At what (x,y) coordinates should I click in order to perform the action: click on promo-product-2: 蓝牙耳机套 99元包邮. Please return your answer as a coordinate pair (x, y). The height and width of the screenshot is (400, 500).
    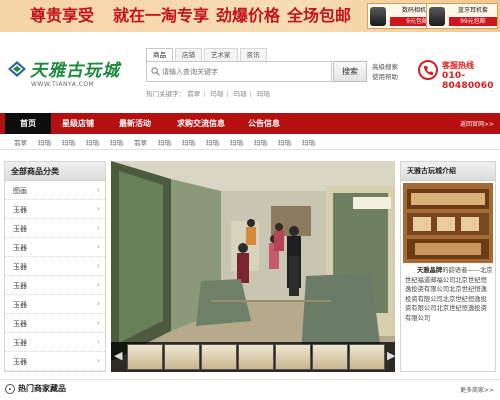
    Looking at the image, I should click on (462, 16).